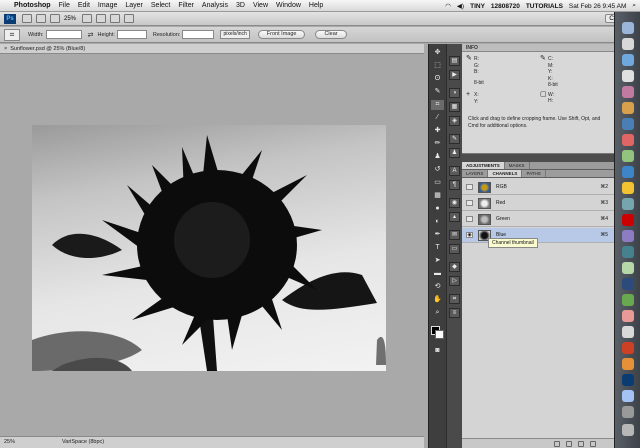 The width and height of the screenshot is (640, 448). Describe the element at coordinates (101, 18) in the screenshot. I see `zoom-tool-icon` at that location.